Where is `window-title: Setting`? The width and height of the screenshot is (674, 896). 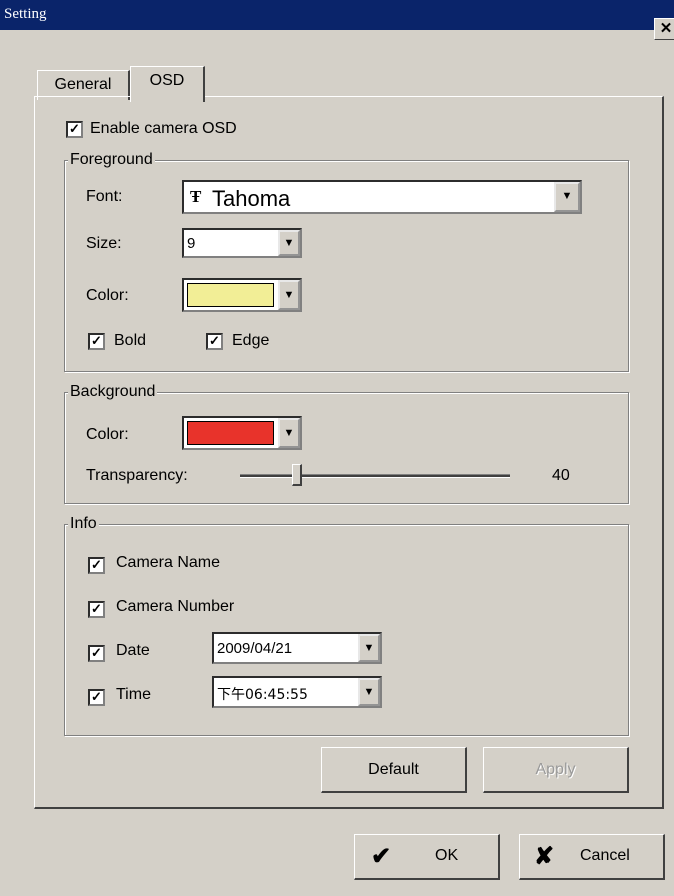 window-title: Setting is located at coordinates (25, 14).